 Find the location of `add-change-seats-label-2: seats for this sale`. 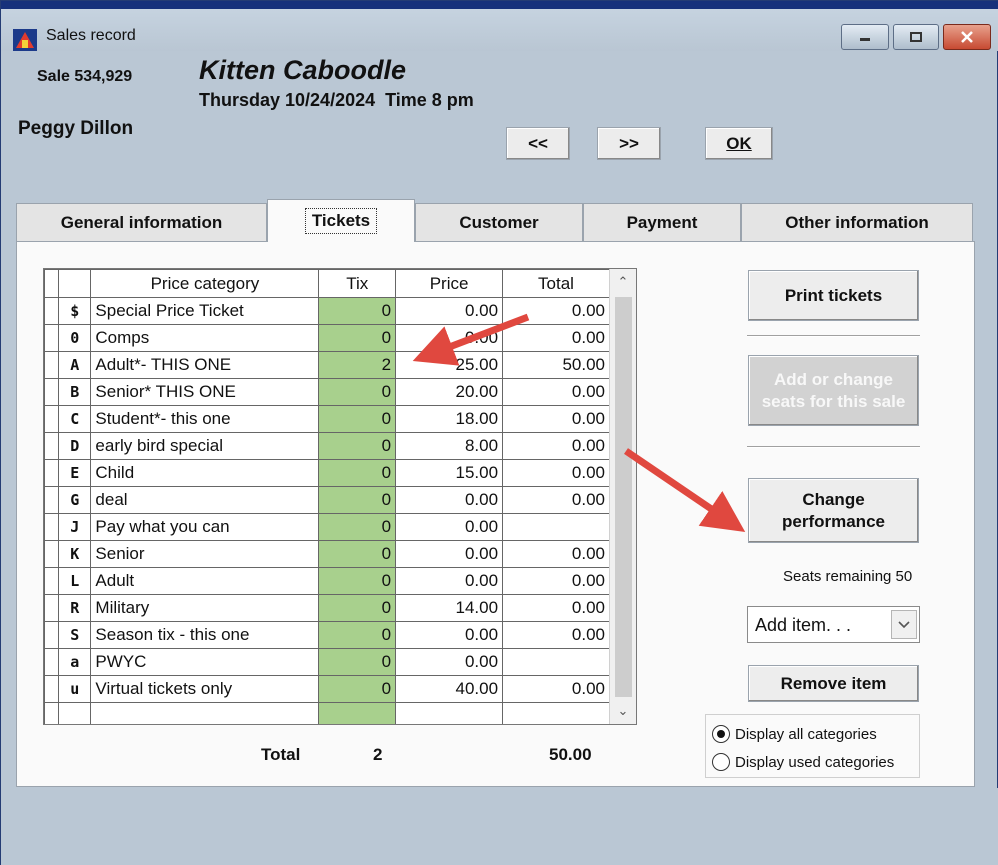

add-change-seats-label-2: seats for this sale is located at coordinates (833, 401).